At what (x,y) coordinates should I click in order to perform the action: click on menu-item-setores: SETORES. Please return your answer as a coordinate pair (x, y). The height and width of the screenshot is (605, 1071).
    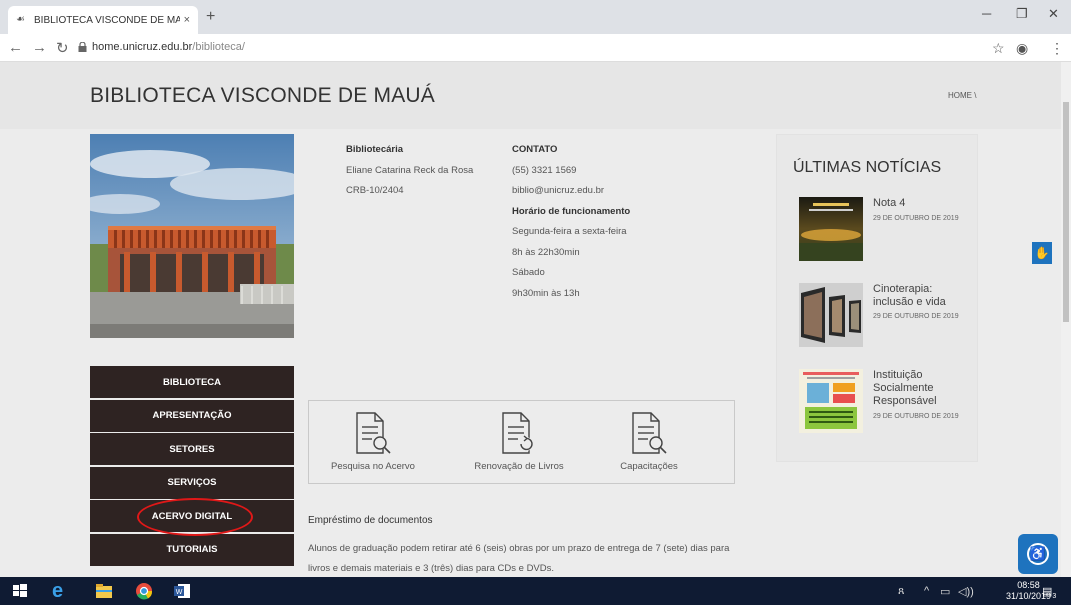
    Looking at the image, I should click on (192, 449).